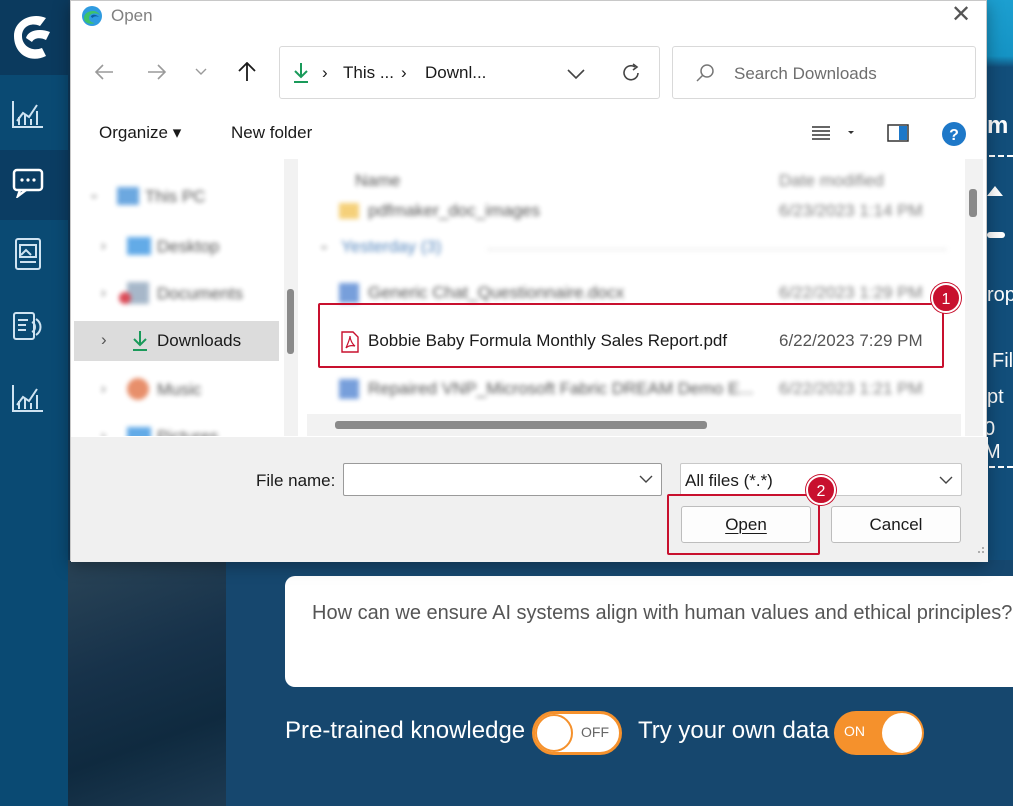 The height and width of the screenshot is (806, 1013). What do you see at coordinates (139, 246) in the screenshot?
I see `desktop-icon` at bounding box center [139, 246].